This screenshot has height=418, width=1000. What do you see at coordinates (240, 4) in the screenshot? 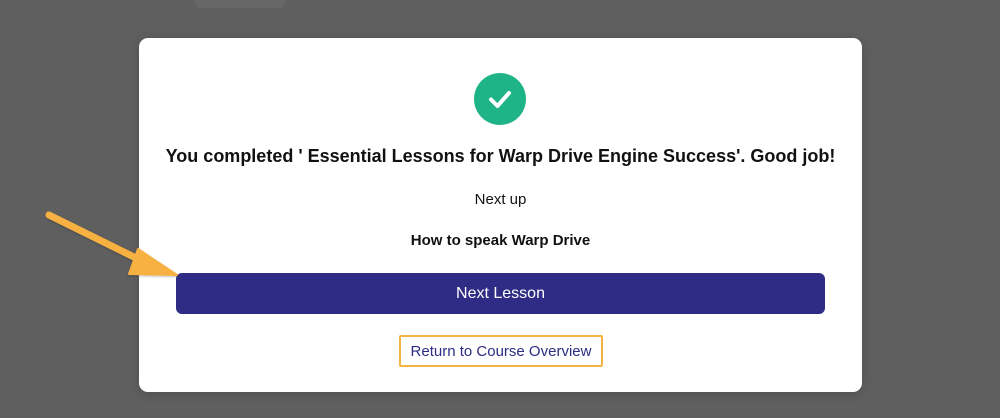
I see `backdrop-shape` at bounding box center [240, 4].